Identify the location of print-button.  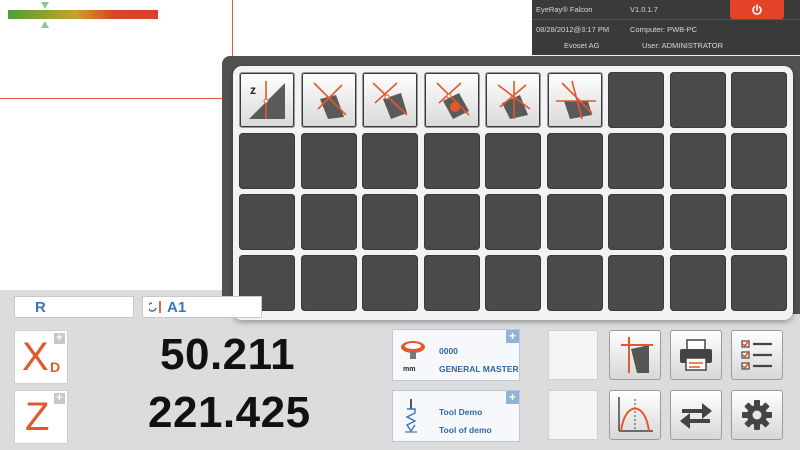
(696, 355).